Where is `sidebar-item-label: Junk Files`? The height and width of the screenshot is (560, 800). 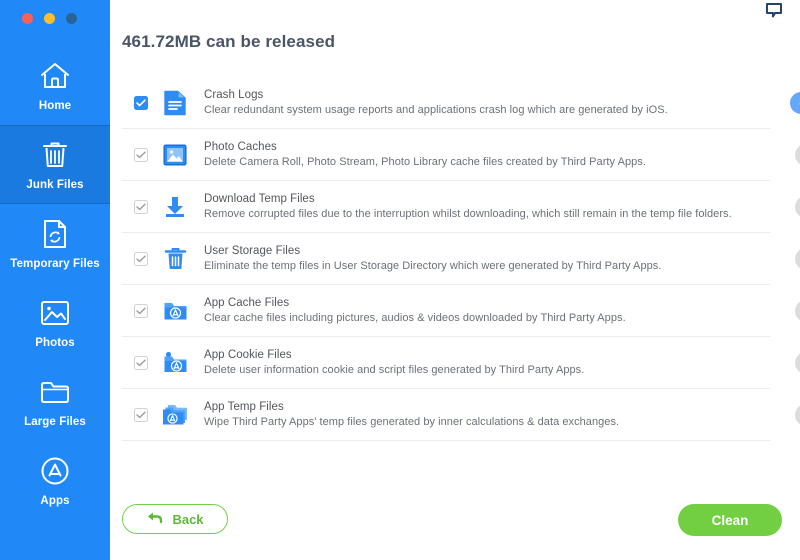 sidebar-item-label: Junk Files is located at coordinates (55, 185).